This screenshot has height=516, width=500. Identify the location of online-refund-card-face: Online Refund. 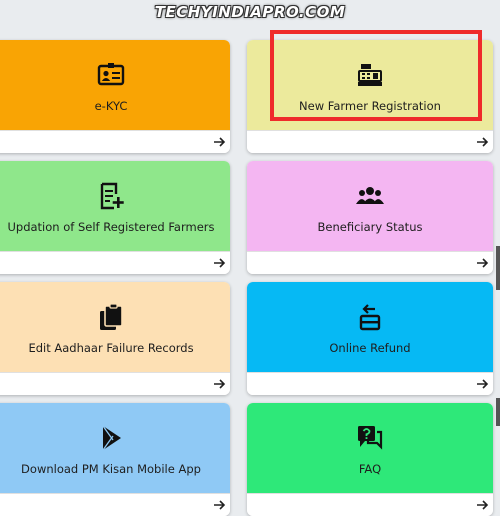
(370, 327).